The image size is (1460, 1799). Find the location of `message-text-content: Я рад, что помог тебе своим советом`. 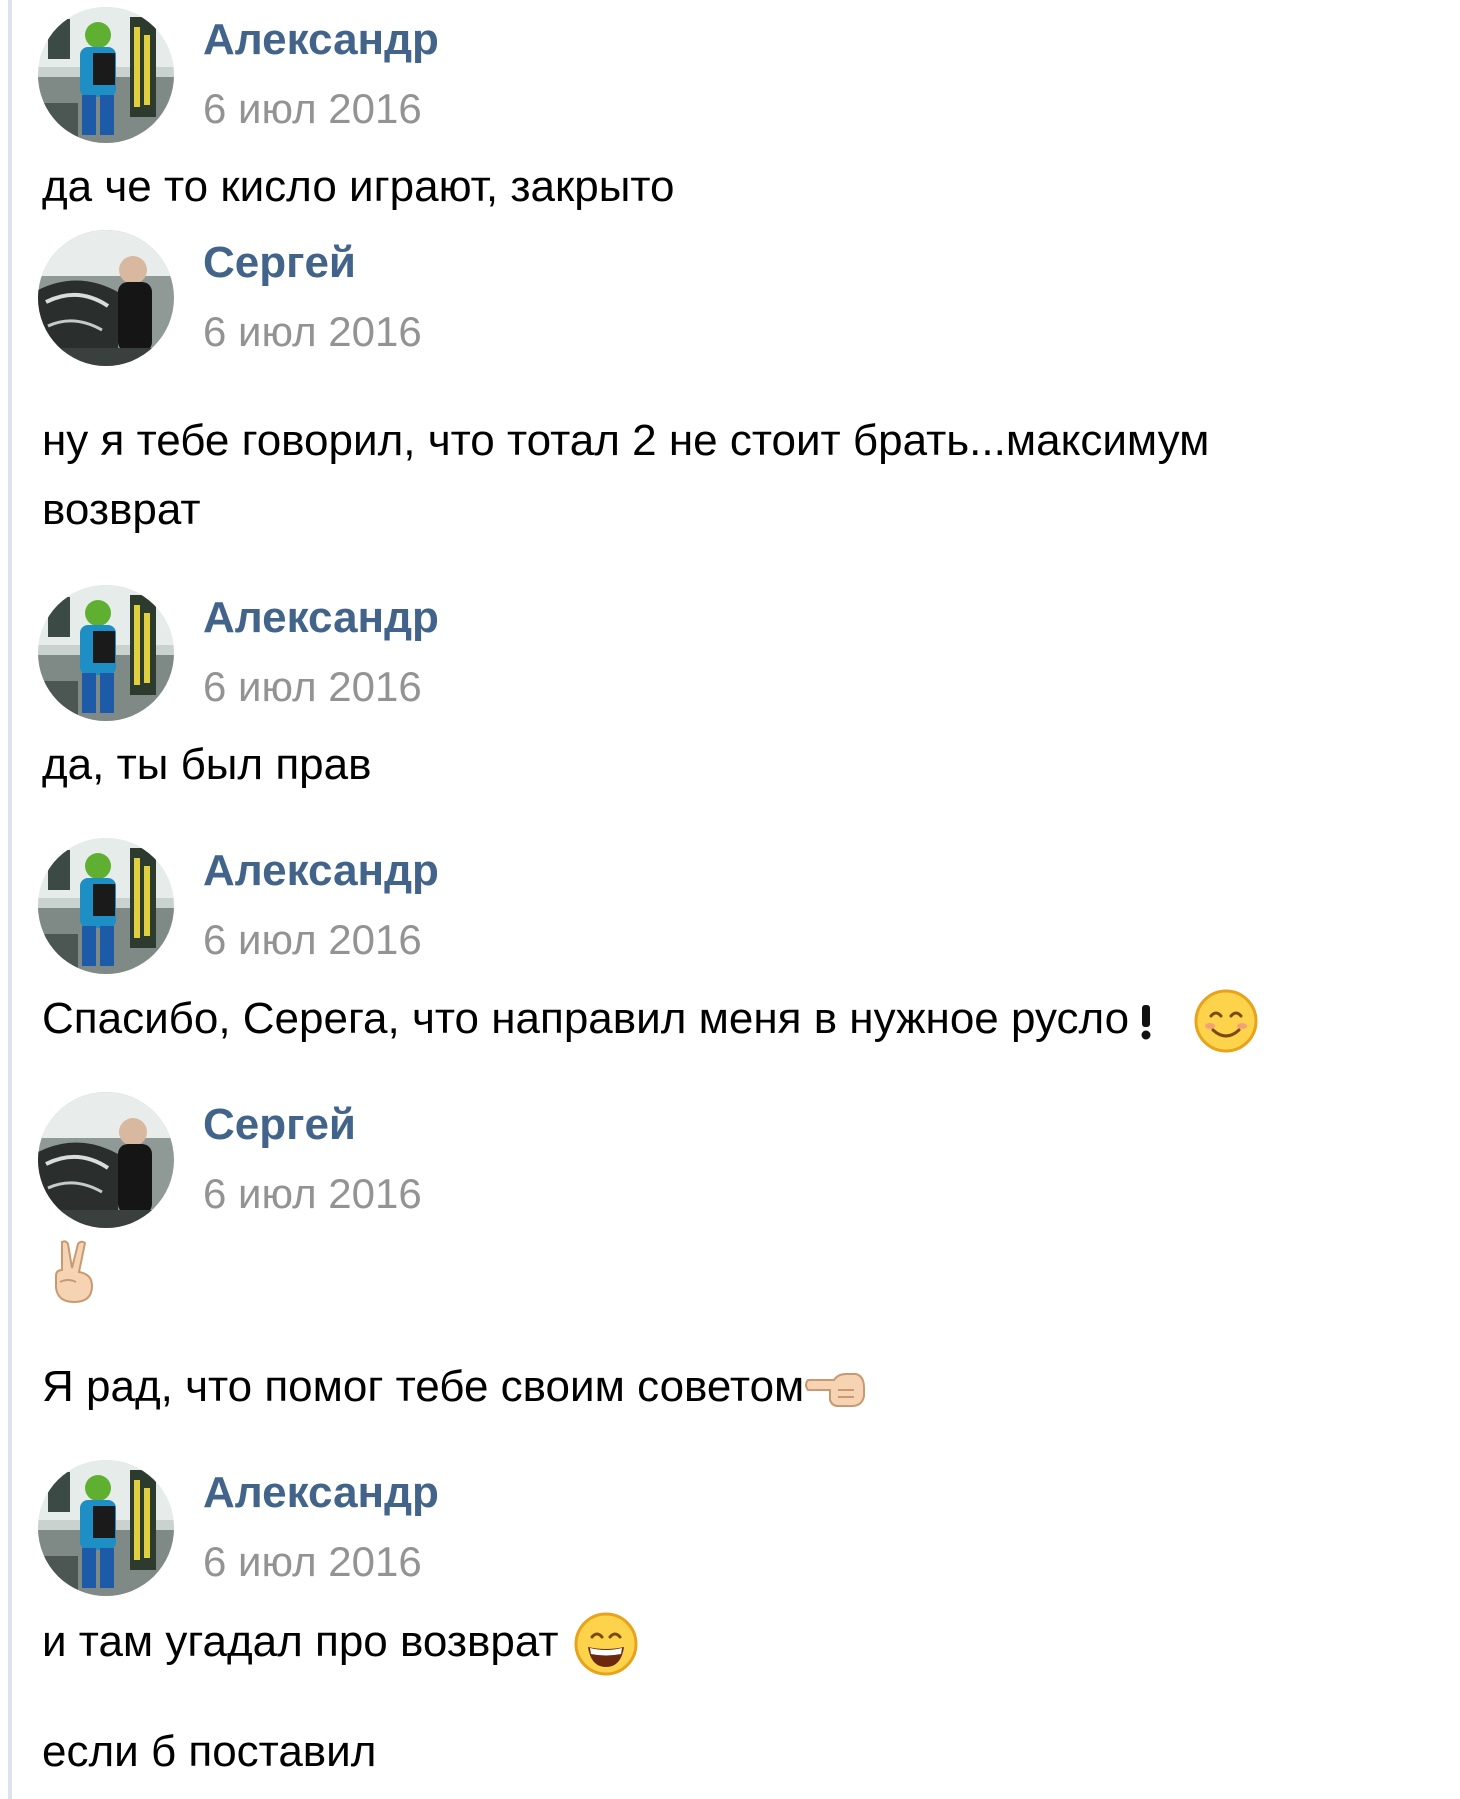

message-text-content: Я рад, что помог тебе своим советом is located at coordinates (423, 1386).